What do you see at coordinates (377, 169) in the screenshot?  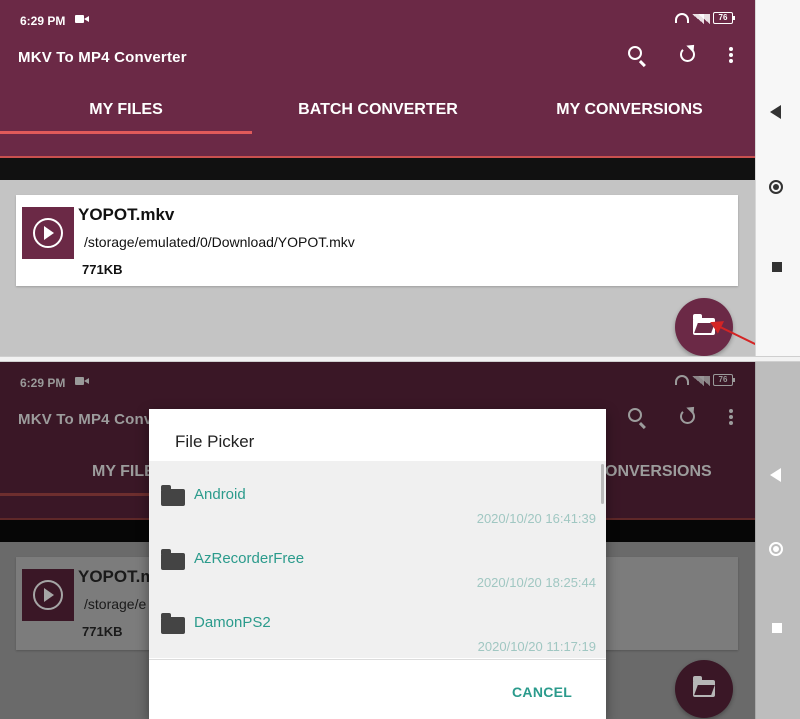 I see `ad-banner-strip` at bounding box center [377, 169].